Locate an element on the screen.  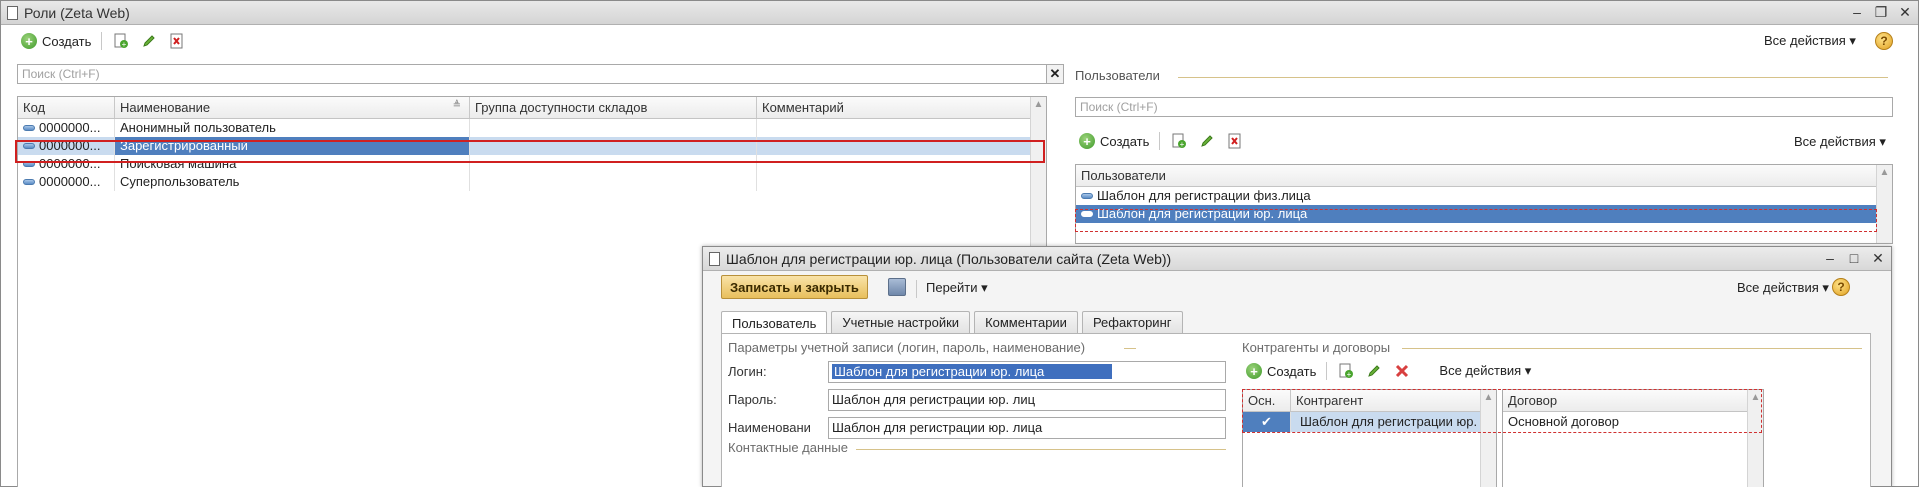
create-button: + Создать is located at coordinates (56, 41).